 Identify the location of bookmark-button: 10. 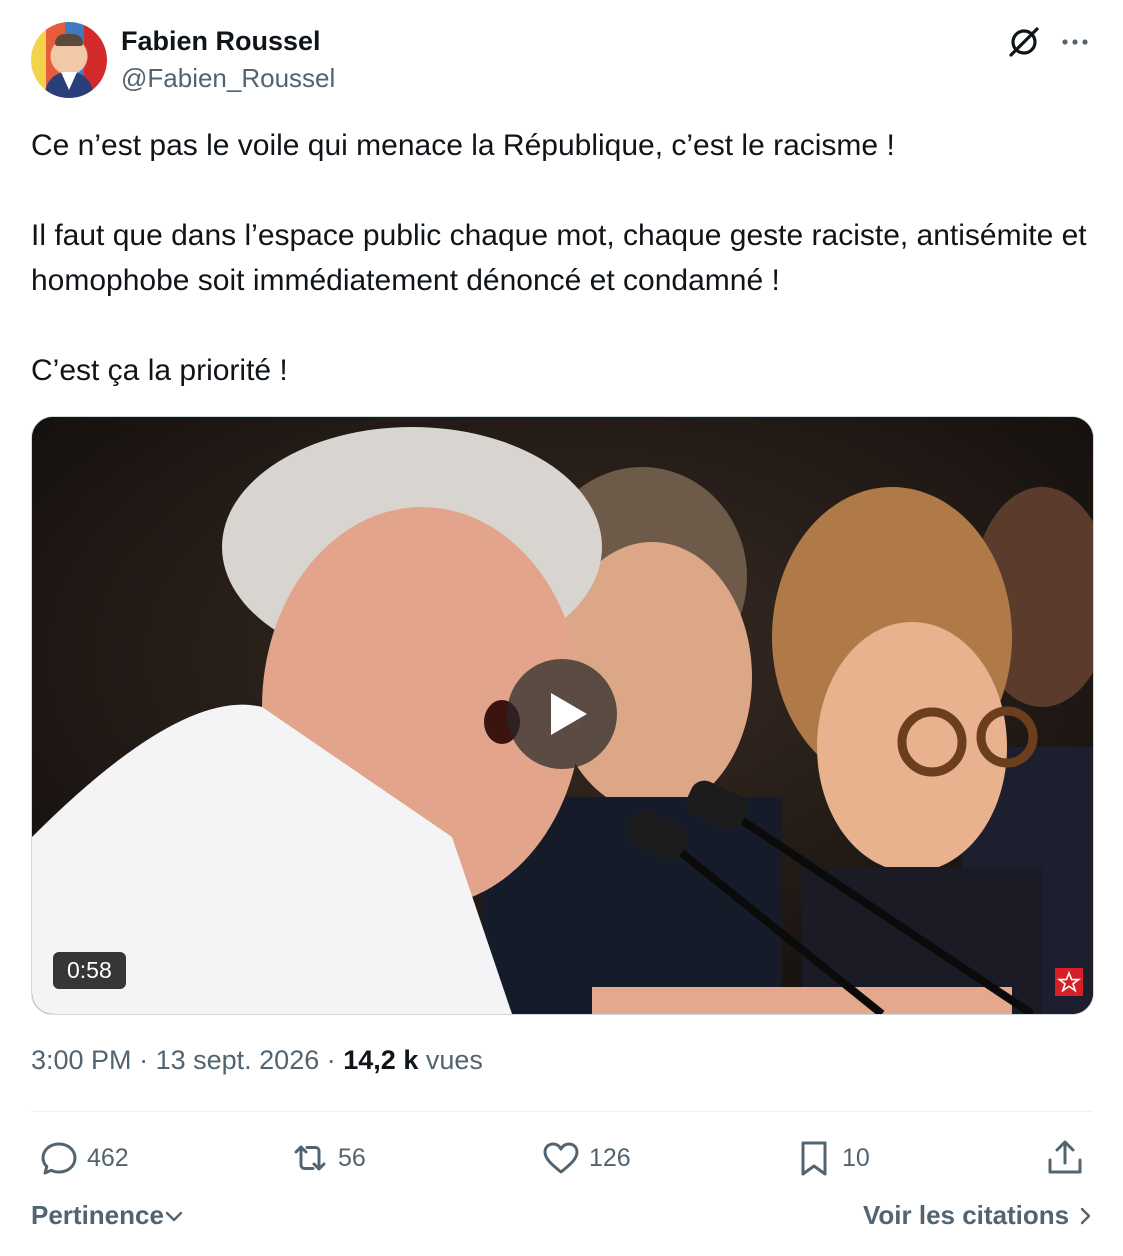
(832, 1158).